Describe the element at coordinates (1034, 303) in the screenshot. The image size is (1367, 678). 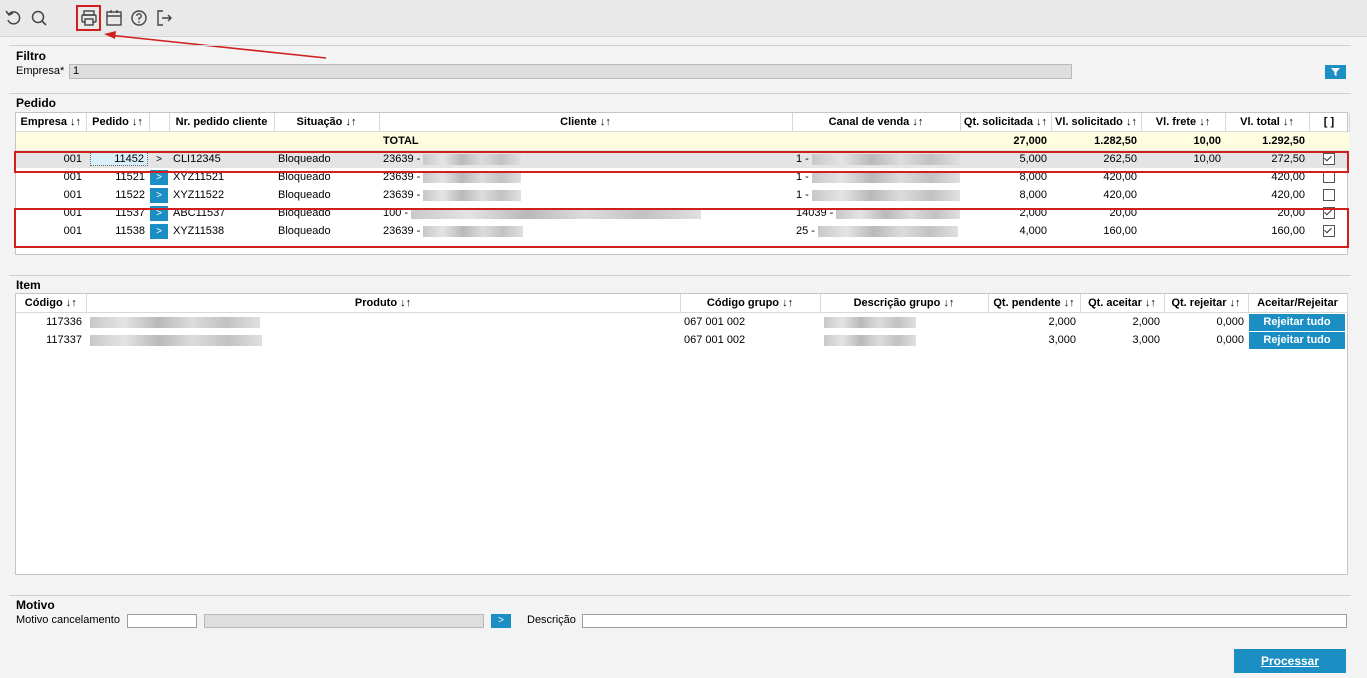
I see `col-qt-pendente: Qt. pendente ↓↑` at that location.